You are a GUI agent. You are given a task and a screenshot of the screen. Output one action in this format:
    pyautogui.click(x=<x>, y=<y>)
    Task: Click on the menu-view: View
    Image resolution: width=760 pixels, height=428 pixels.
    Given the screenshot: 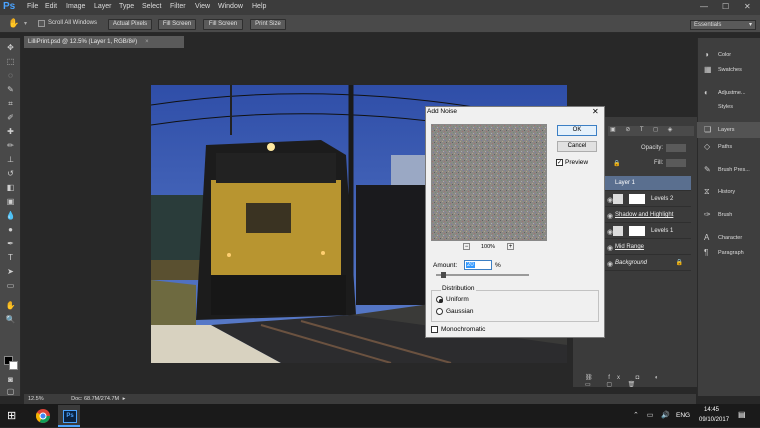 What is the action you would take?
    pyautogui.click(x=202, y=6)
    